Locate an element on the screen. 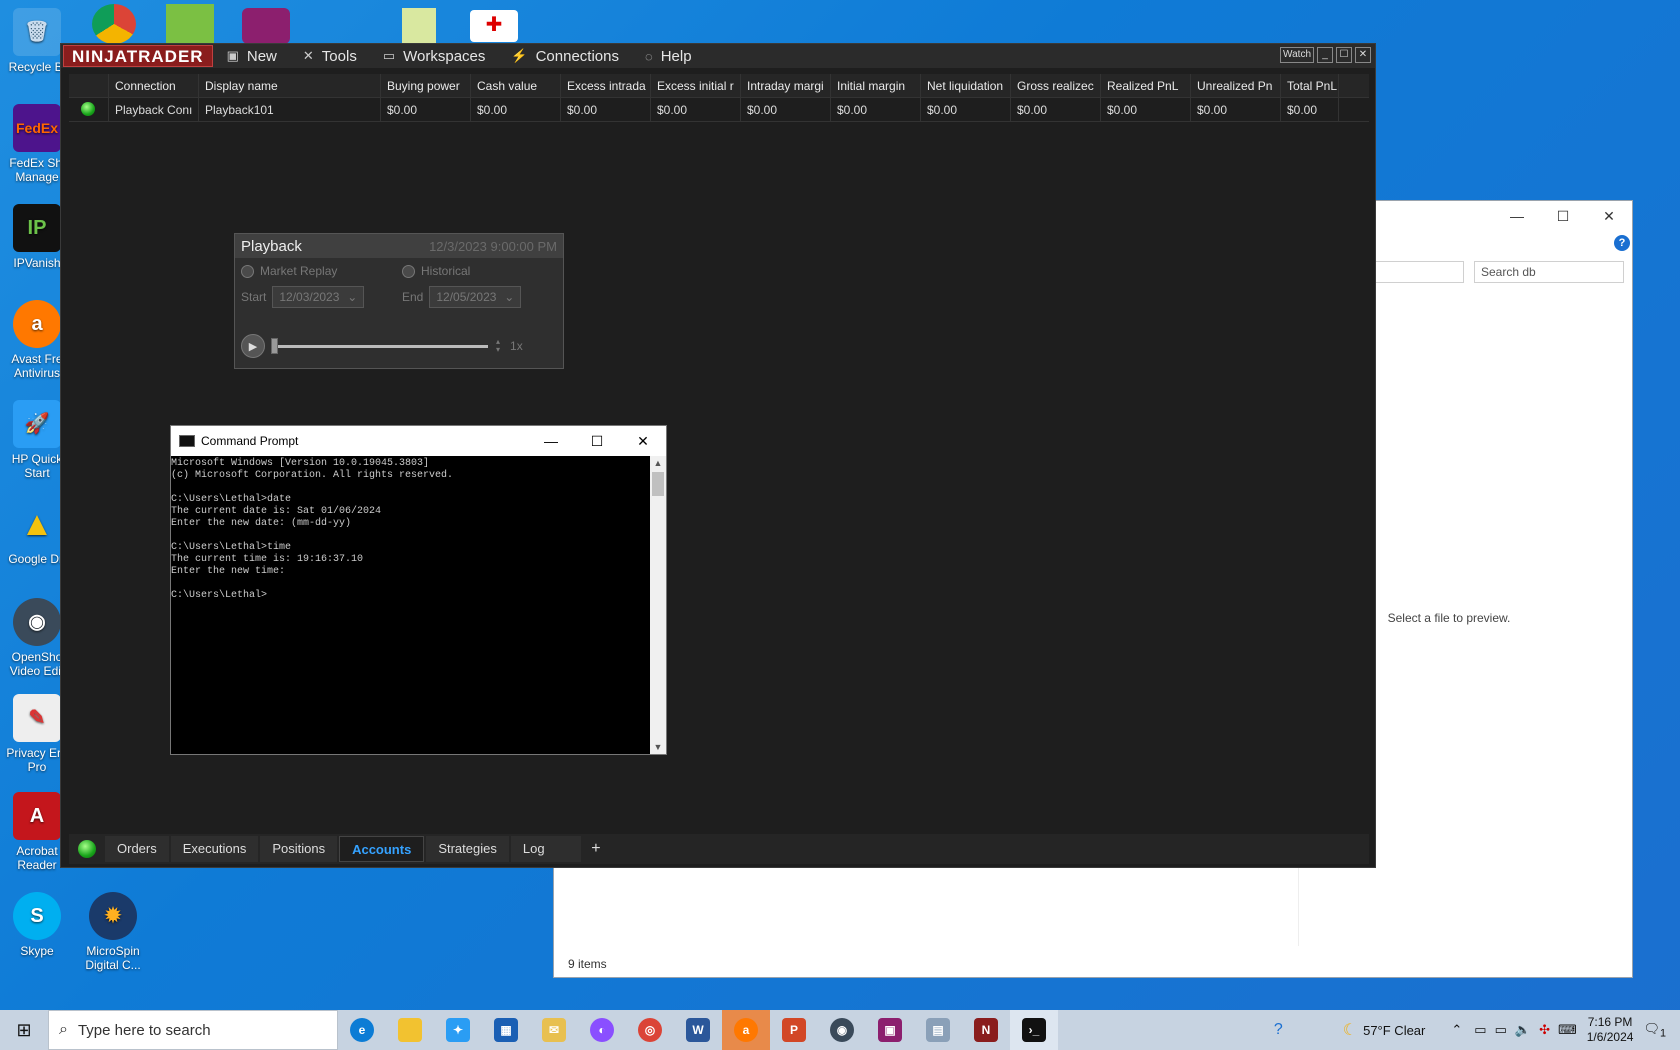 The image size is (1680, 1050). tab-log: Log is located at coordinates (545, 849).